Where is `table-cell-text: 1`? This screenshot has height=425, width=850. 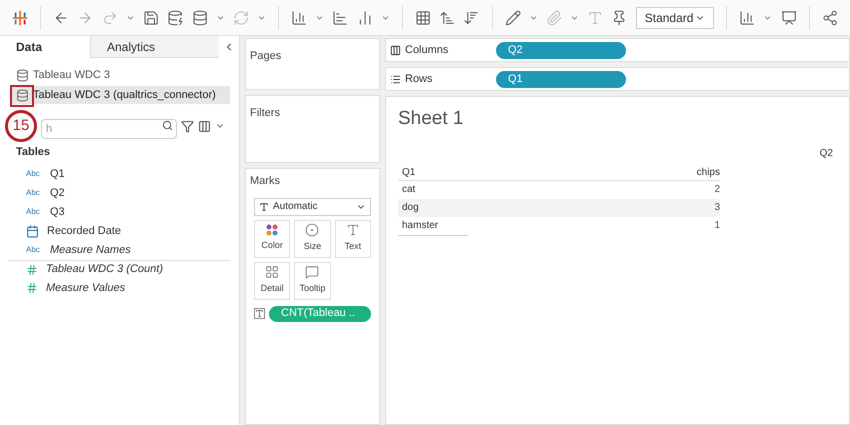 table-cell-text: 1 is located at coordinates (716, 226).